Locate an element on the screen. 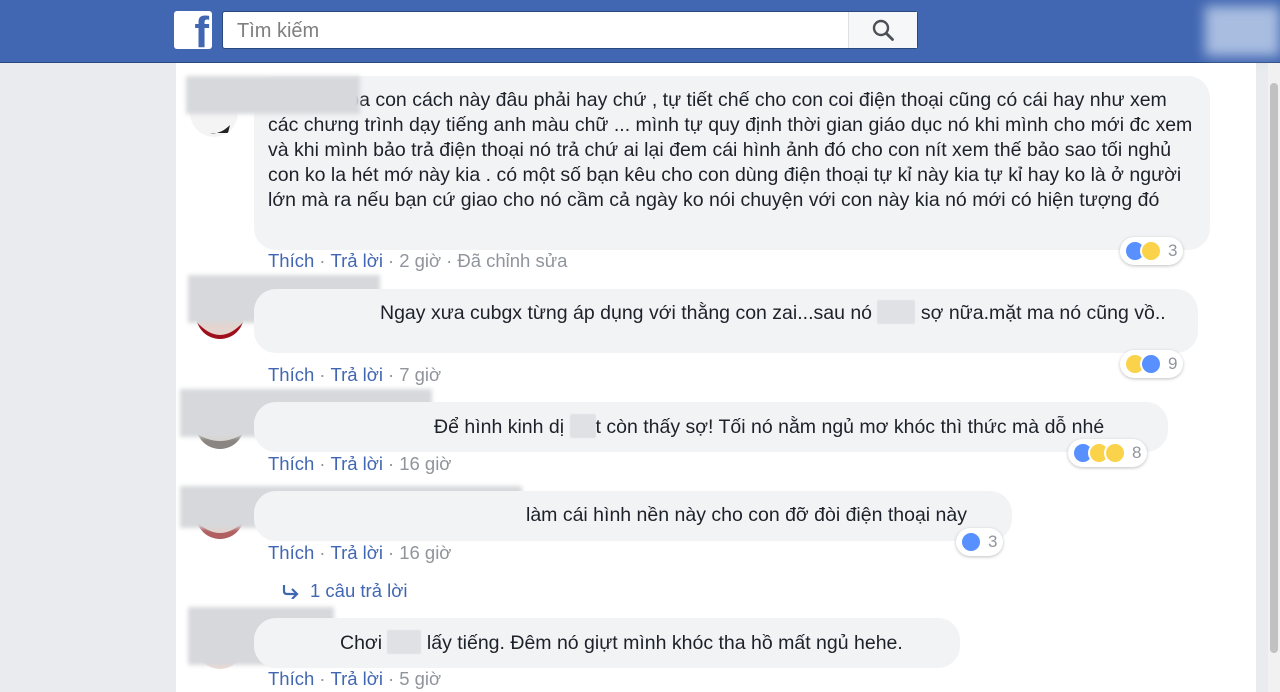 Image resolution: width=1280 pixels, height=692 pixels. commenter-name-blurred is located at coordinates (273, 95).